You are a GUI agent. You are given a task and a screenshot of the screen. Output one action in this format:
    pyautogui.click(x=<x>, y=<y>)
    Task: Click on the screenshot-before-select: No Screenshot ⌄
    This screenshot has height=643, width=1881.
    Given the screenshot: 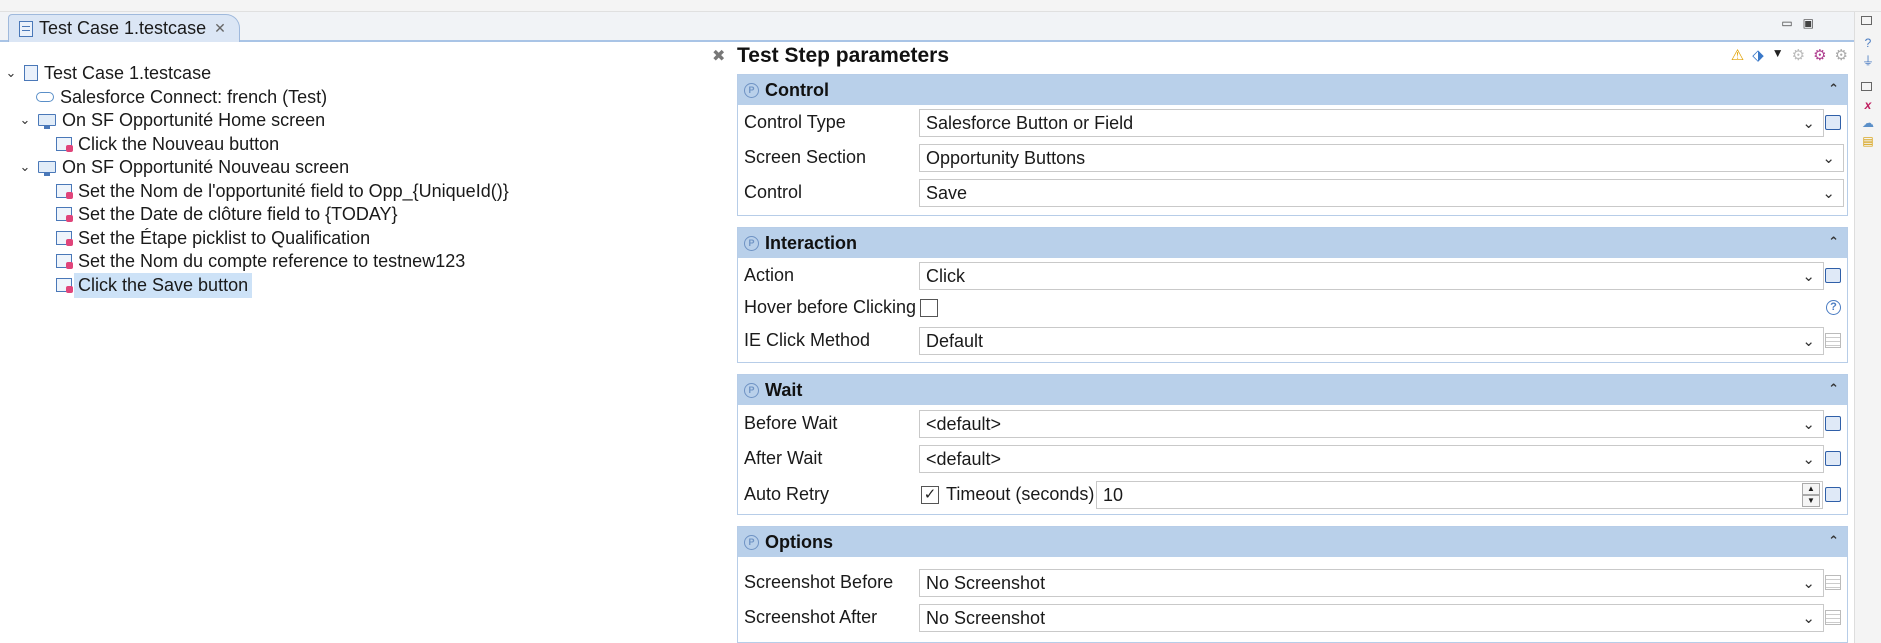 What is the action you would take?
    pyautogui.click(x=1371, y=583)
    